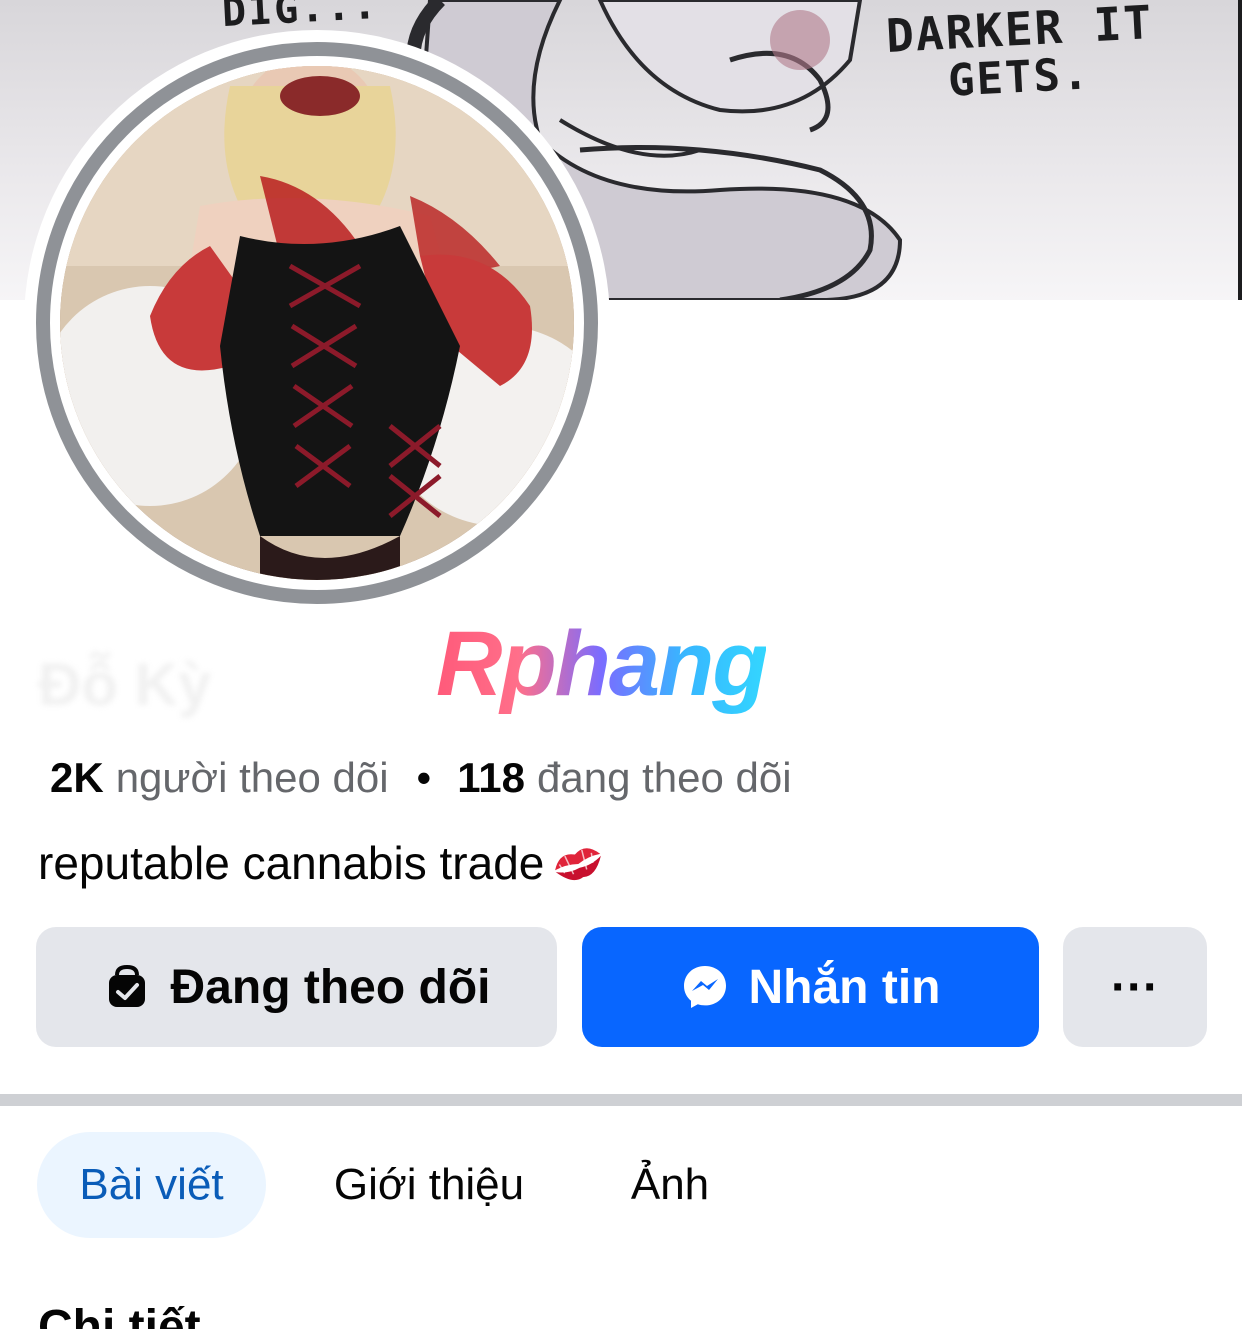 This screenshot has width=1242, height=1329. Describe the element at coordinates (1019, 77) in the screenshot. I see `cover-text-right-line2: GETS.` at that location.